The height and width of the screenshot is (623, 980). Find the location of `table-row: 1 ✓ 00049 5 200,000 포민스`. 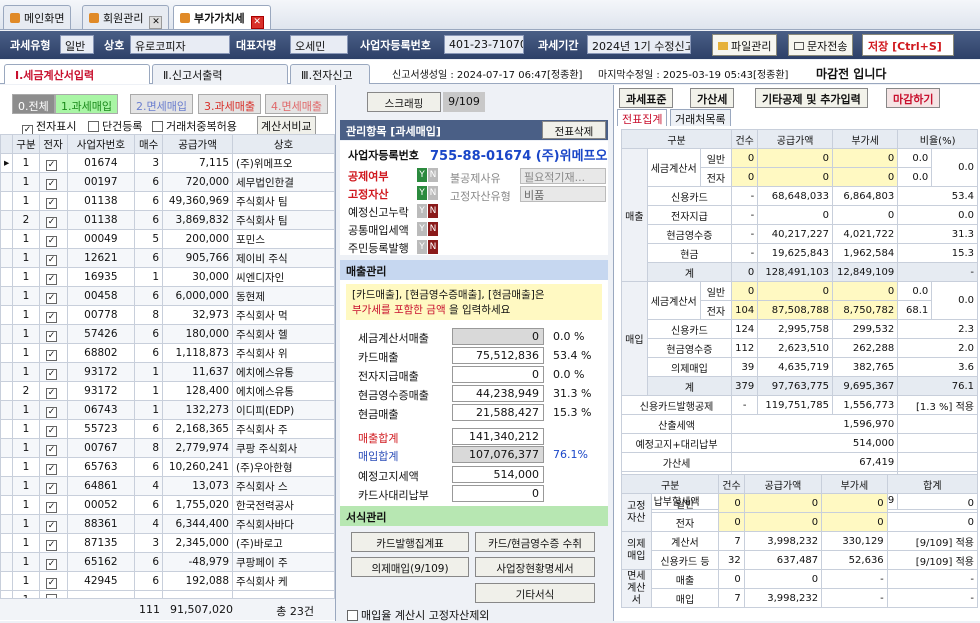

table-row: 1 ✓ 00049 5 200,000 포민스 is located at coordinates (167, 239).